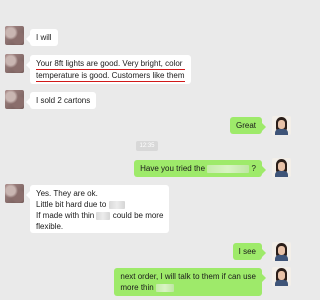  I want to click on message-text-line: Yes. They are ok., so click(67, 193).